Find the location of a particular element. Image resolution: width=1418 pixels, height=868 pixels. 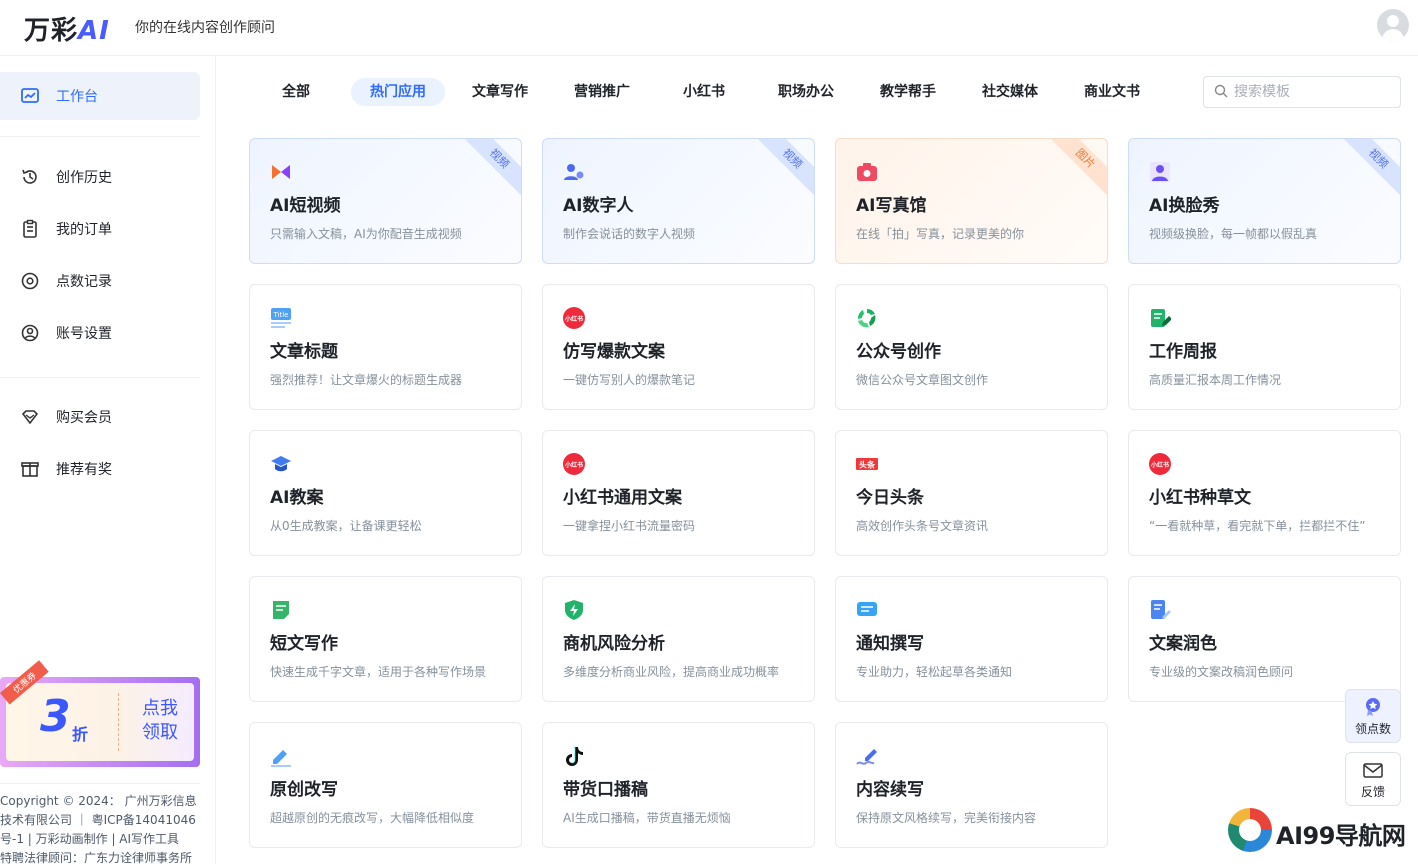

template-card: 商机风险分析 多维度分析商业风险，提高商业成功概率 is located at coordinates (678, 639).